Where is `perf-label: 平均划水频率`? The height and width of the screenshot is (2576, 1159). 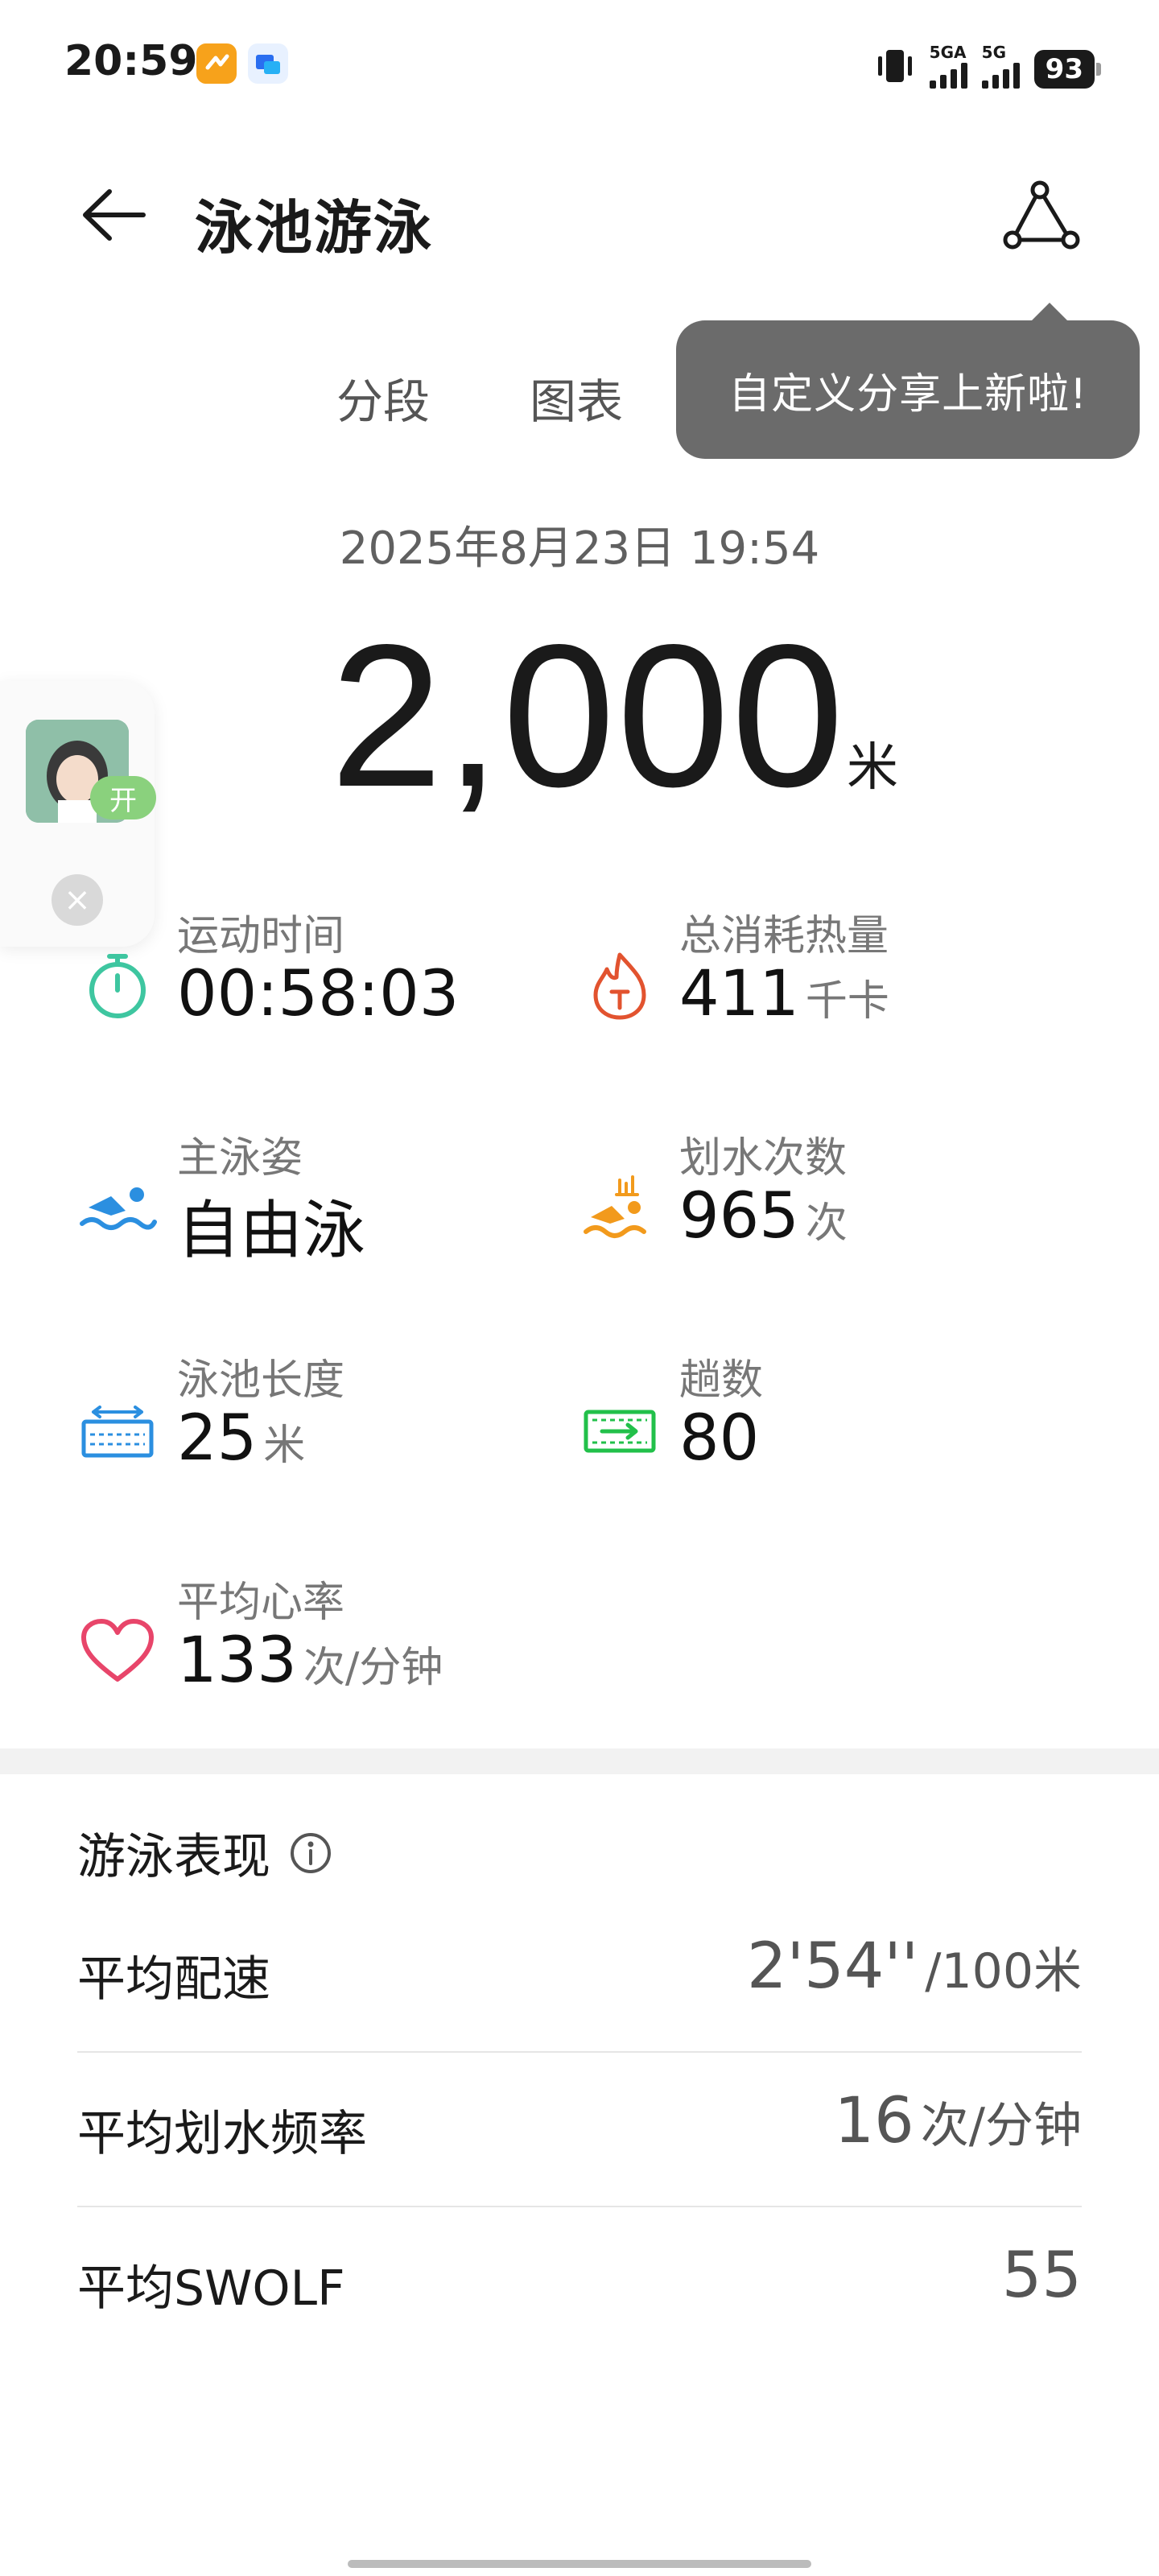
perf-label: 平均划水频率 is located at coordinates (222, 2134).